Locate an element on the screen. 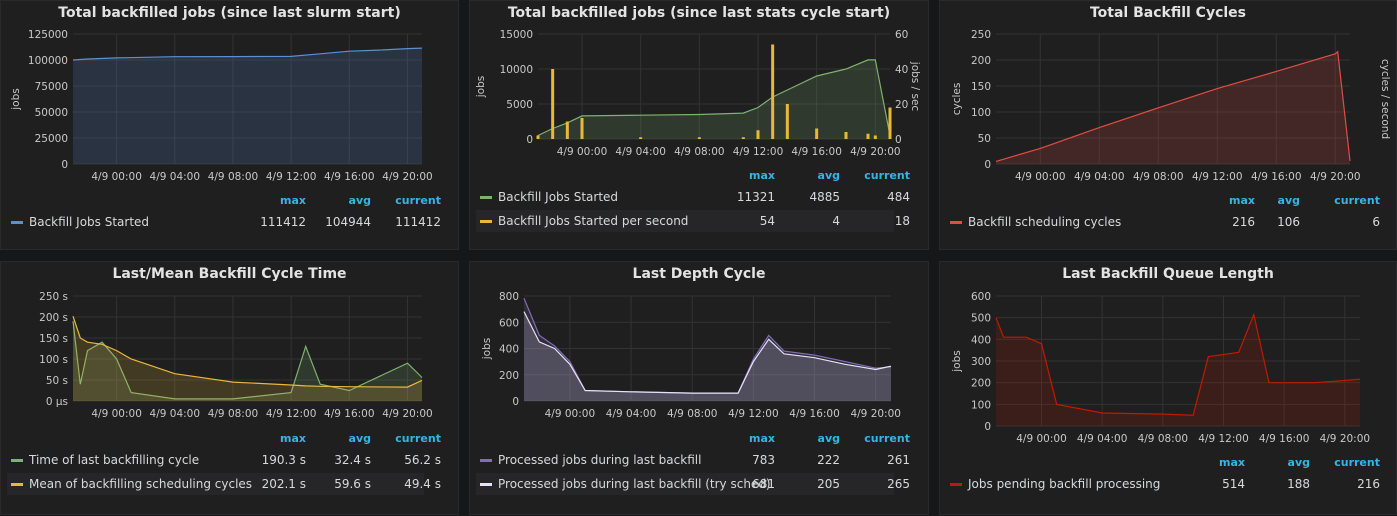  legend-value-current: 261 is located at coordinates (898, 460).